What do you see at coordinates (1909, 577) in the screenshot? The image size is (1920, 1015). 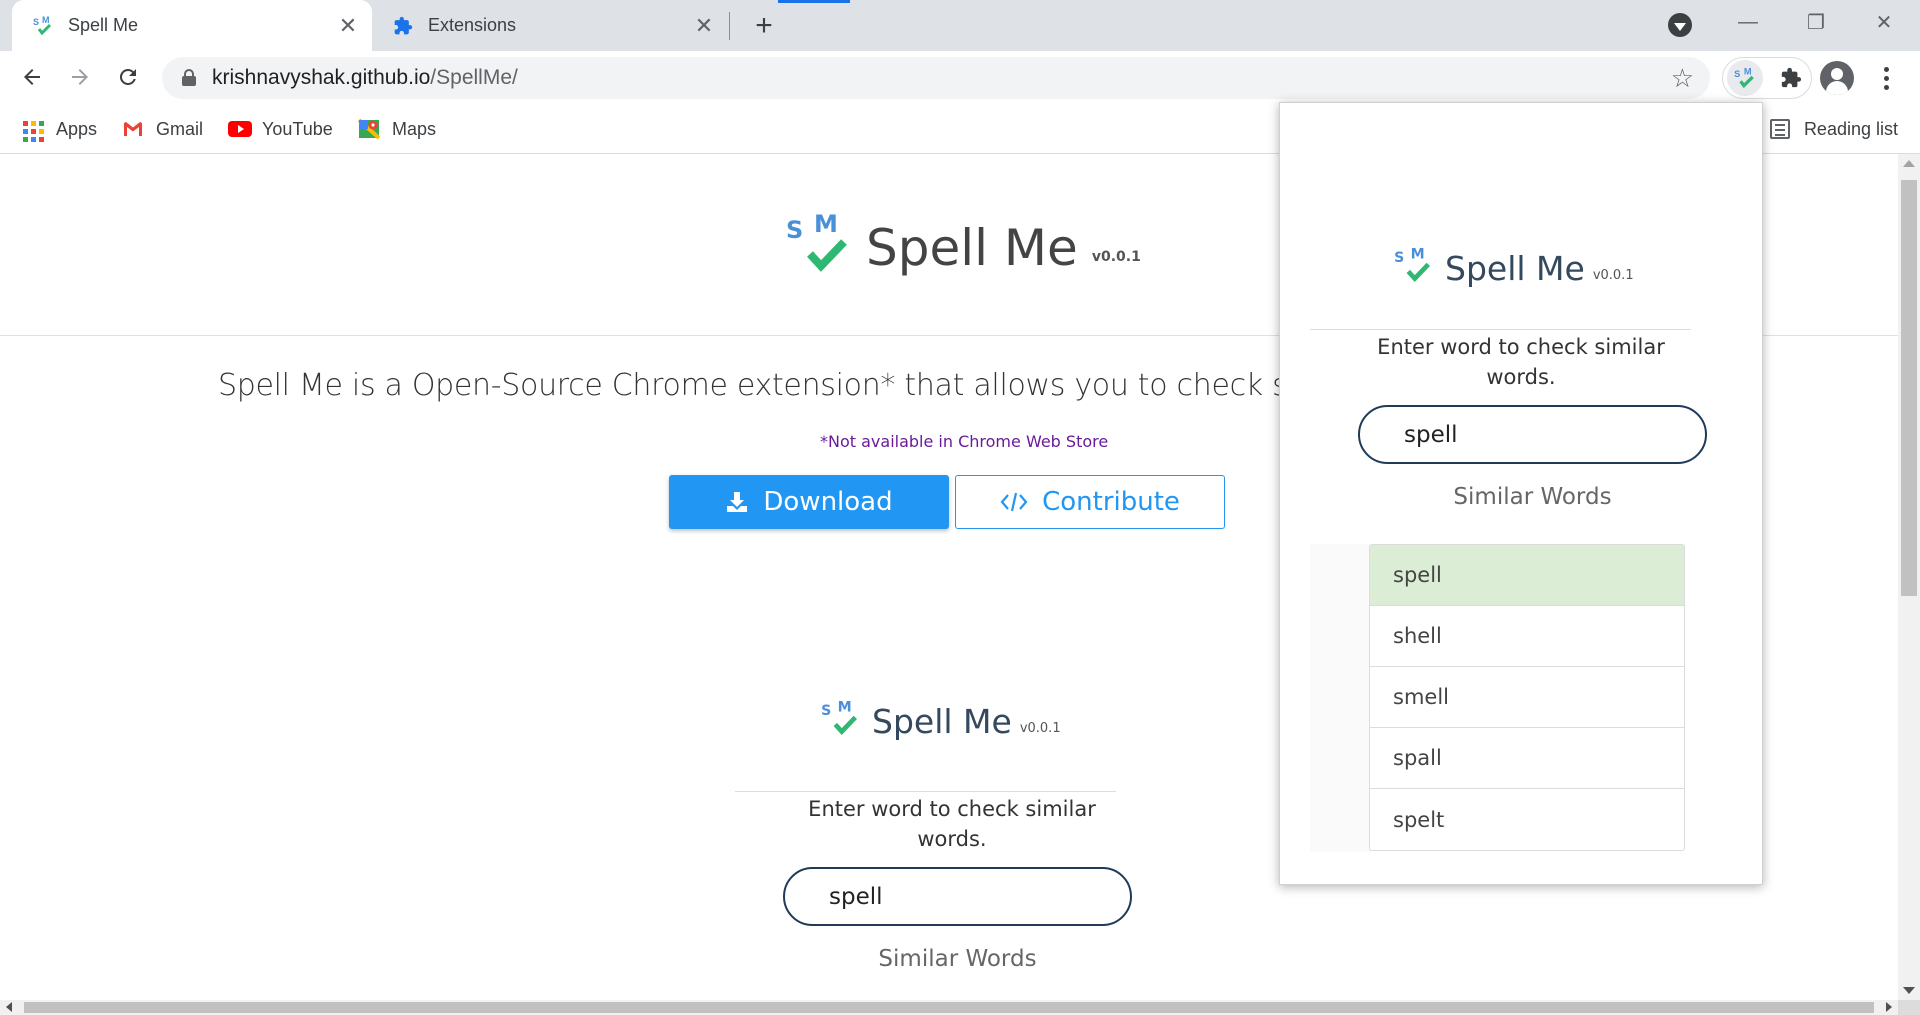 I see `vertical-scrollbar` at bounding box center [1909, 577].